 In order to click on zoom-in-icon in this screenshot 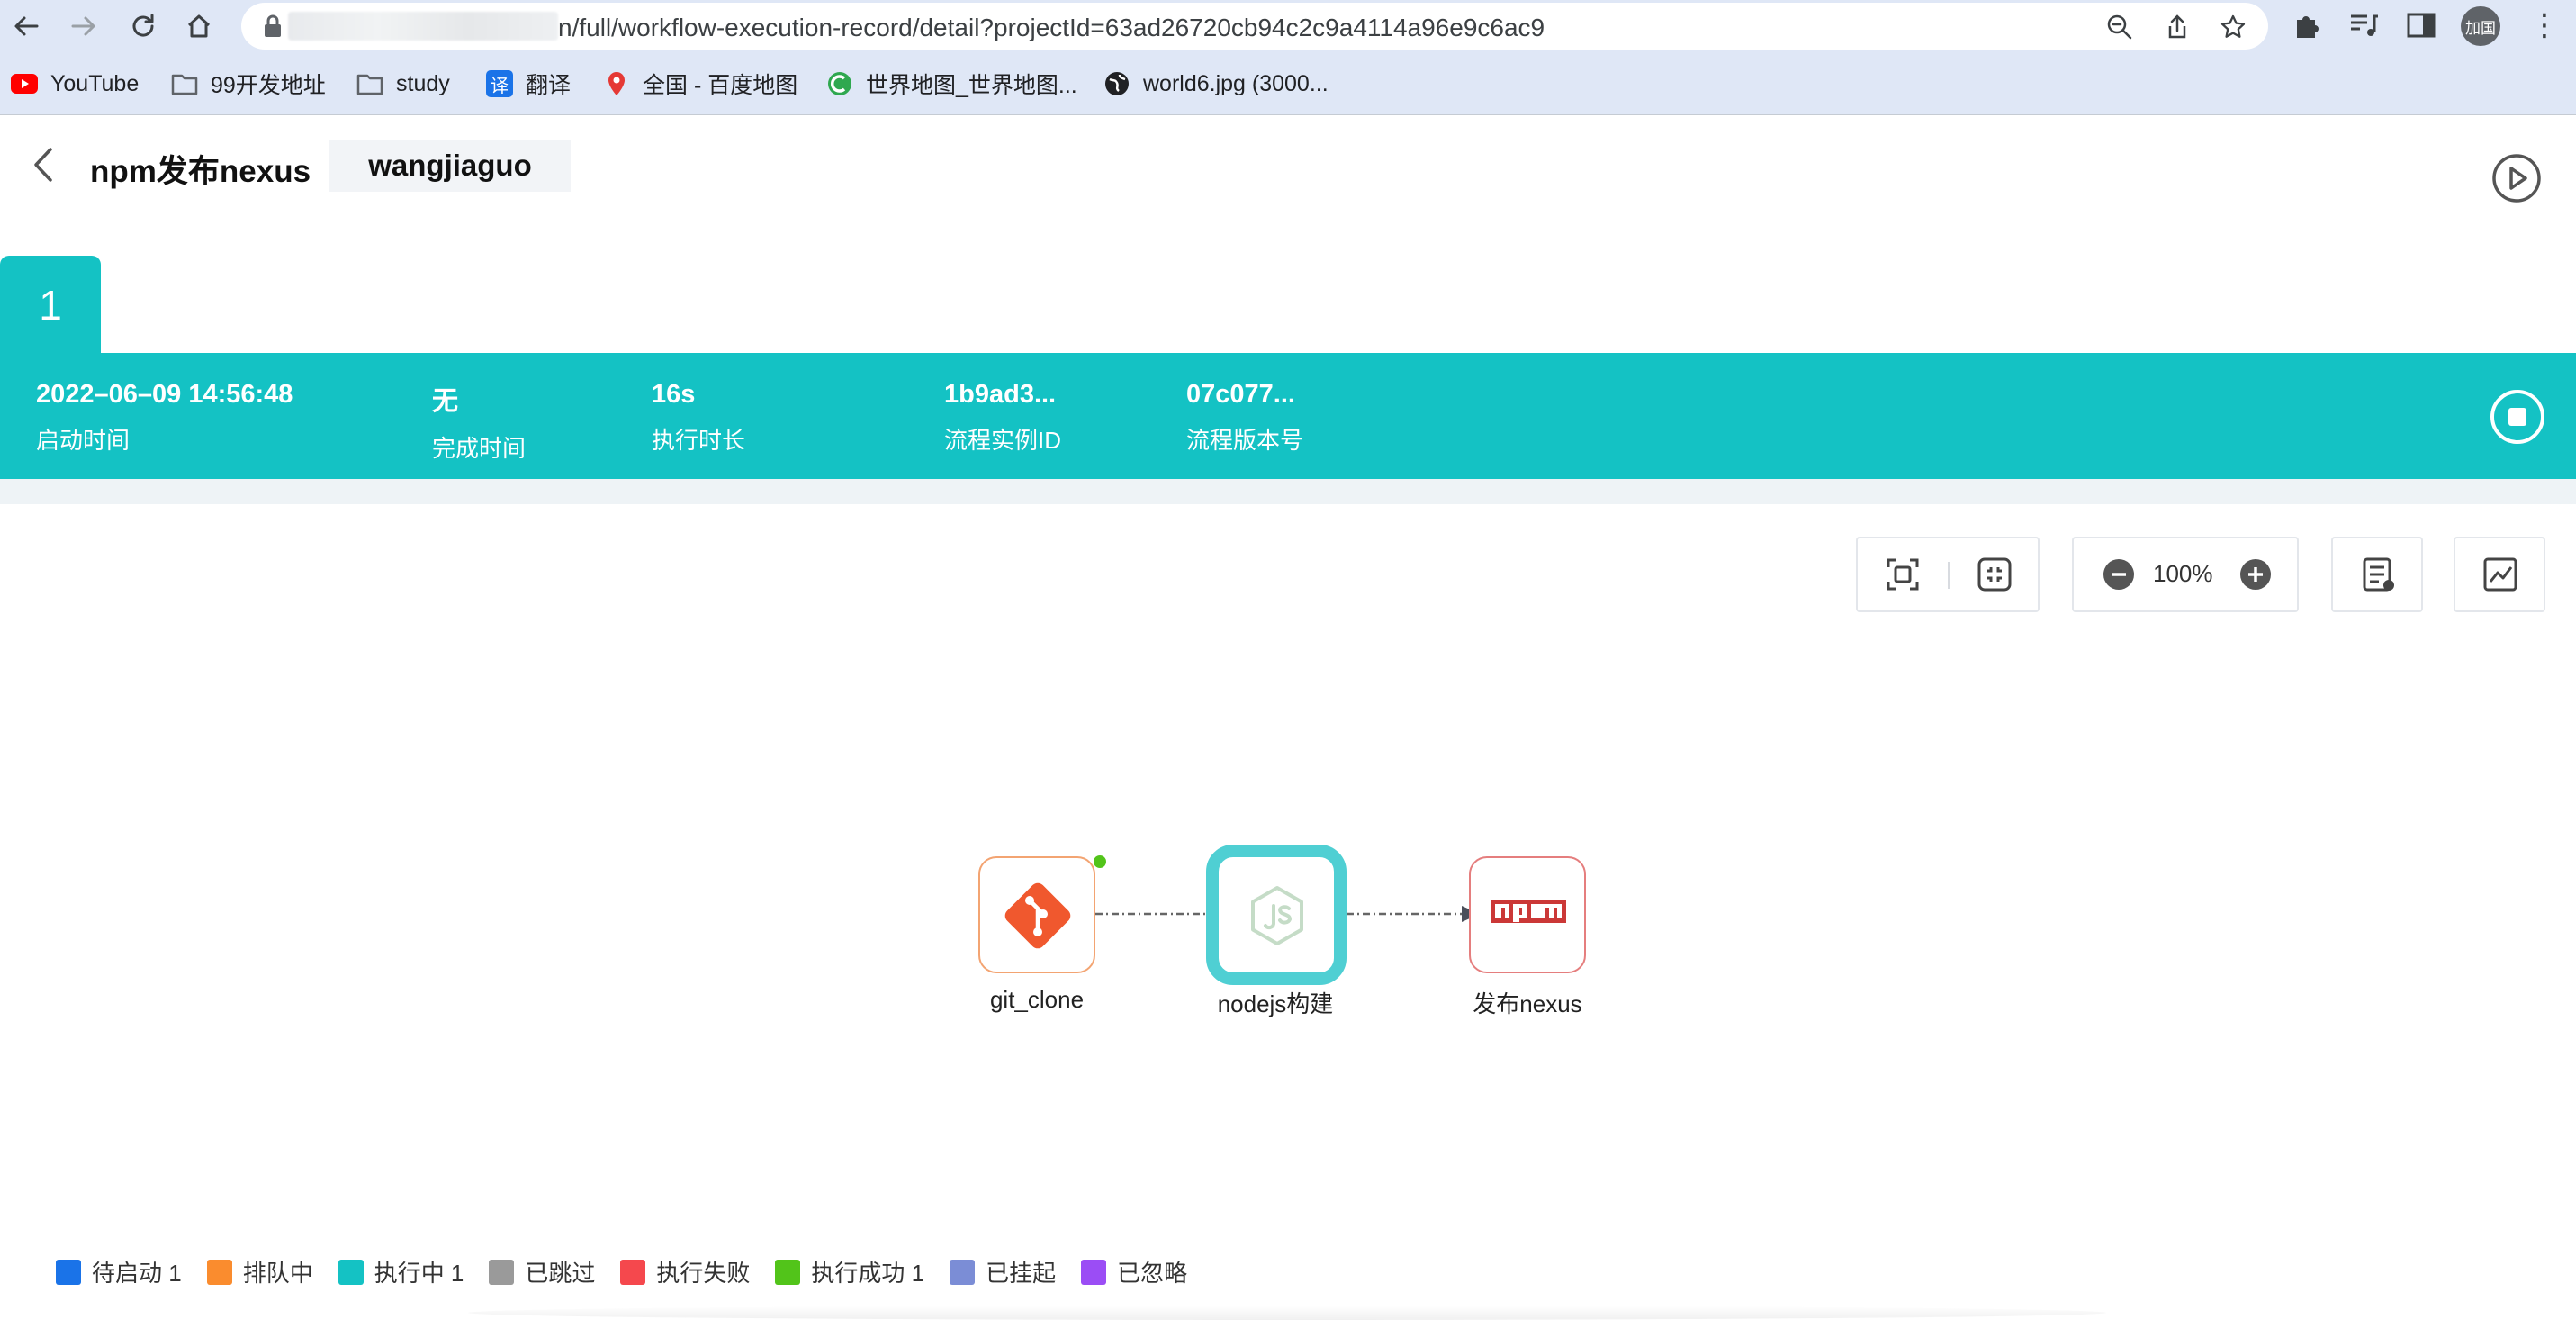, I will do `click(2256, 574)`.